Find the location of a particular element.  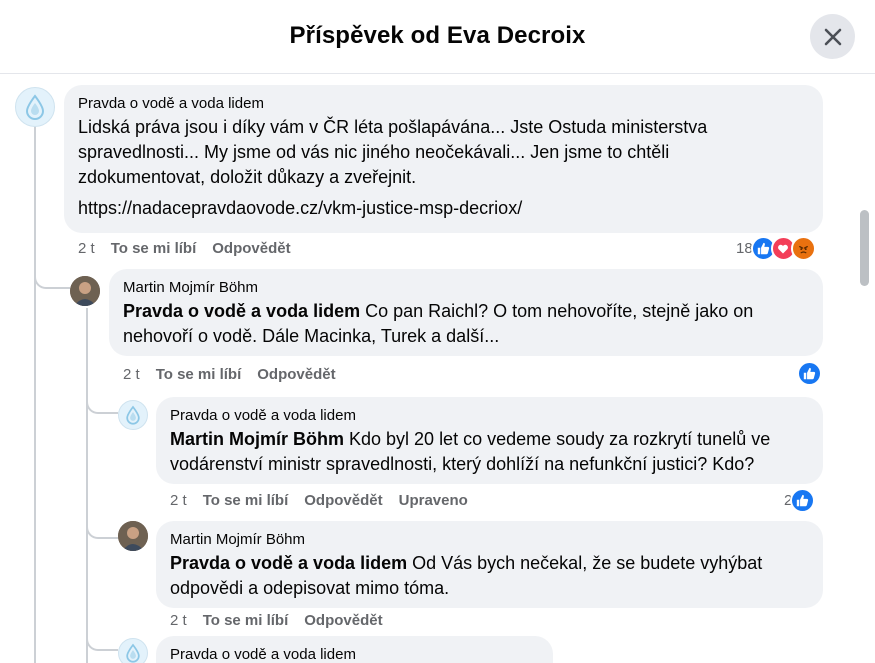

close-button is located at coordinates (832, 36).